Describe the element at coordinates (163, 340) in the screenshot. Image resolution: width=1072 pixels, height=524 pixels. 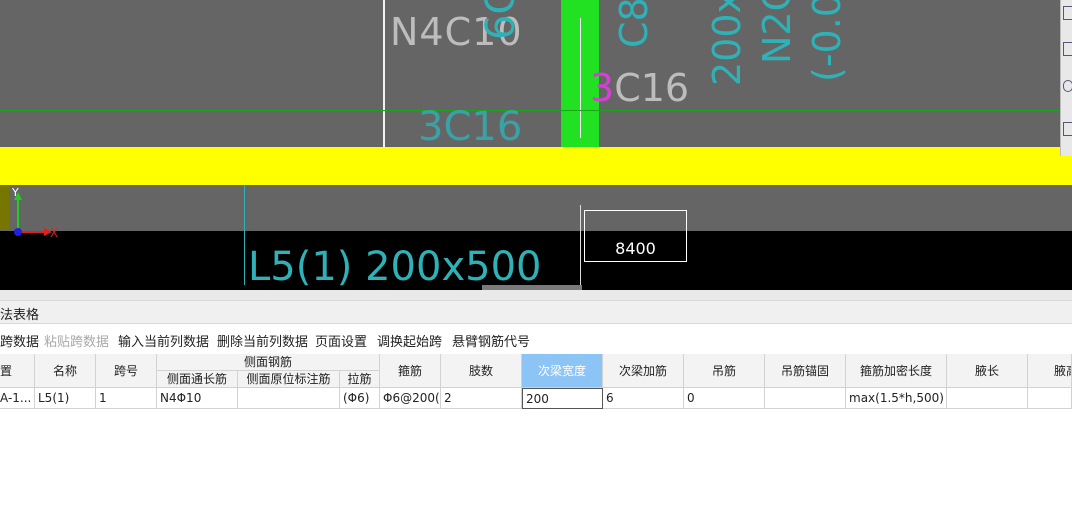
I see `toolbar-input-column-data: 输入当前列数据` at that location.